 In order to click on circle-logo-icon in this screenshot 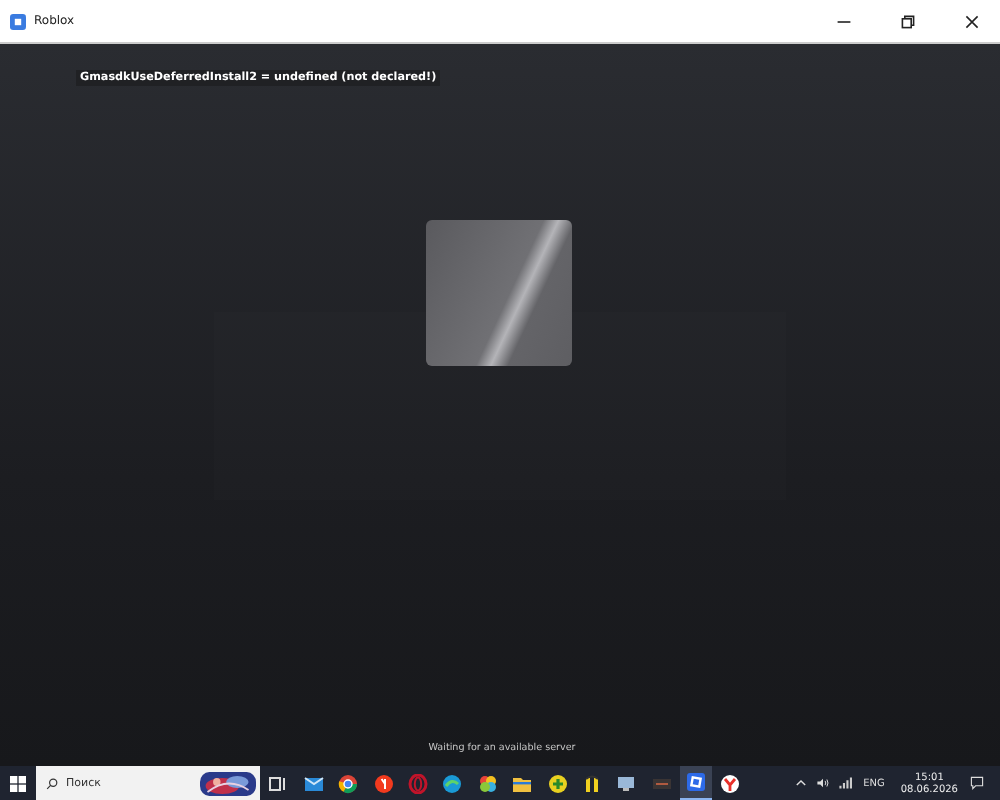, I will do `click(348, 783)`.